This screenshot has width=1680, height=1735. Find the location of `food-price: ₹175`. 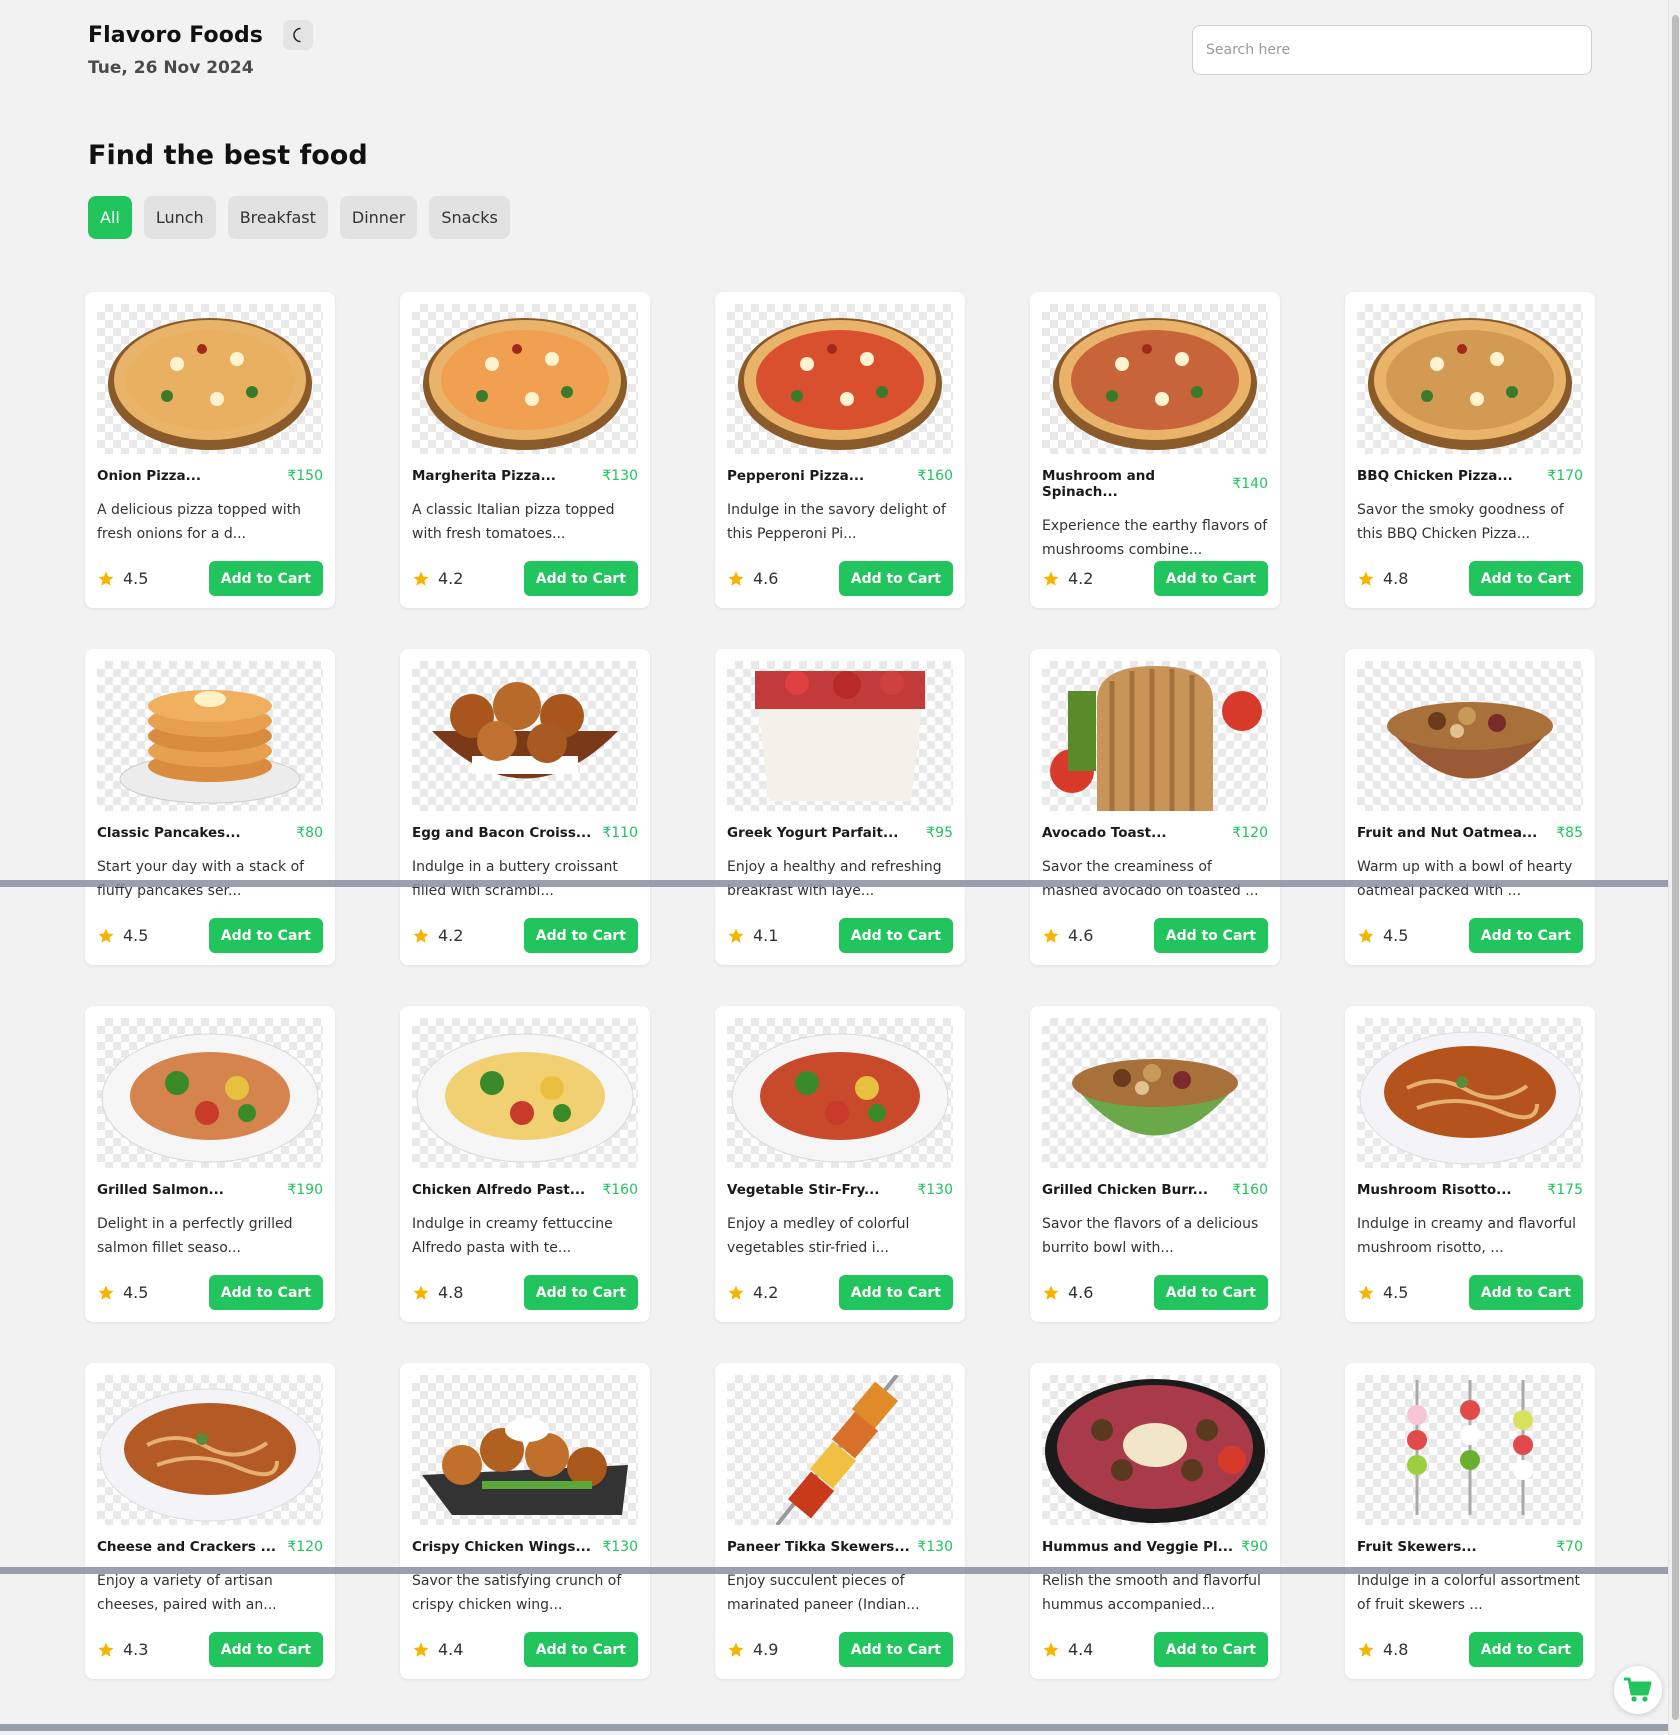

food-price: ₹175 is located at coordinates (1565, 1190).